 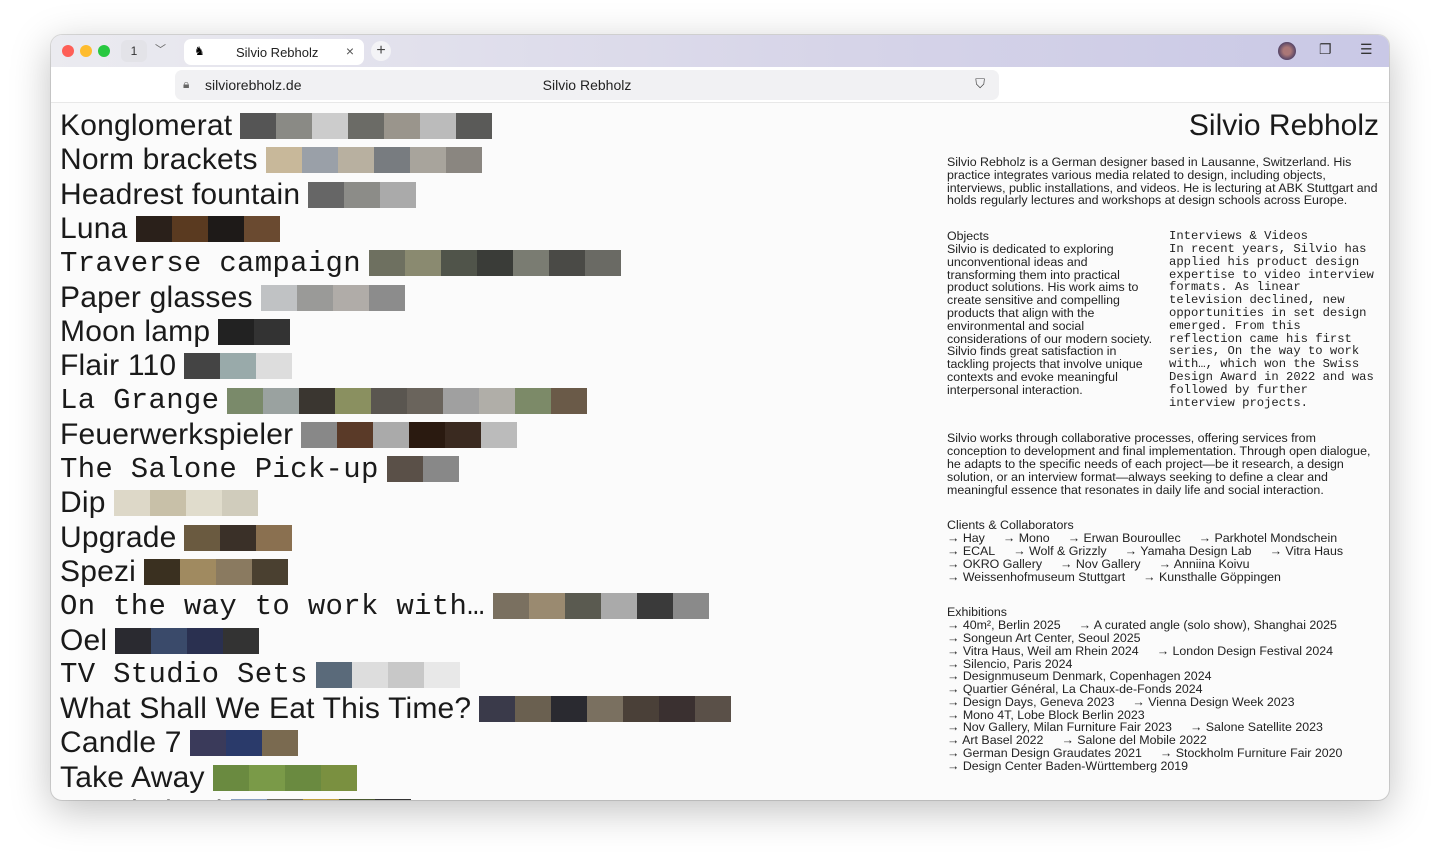 What do you see at coordinates (156, 298) in the screenshot?
I see `project-title: Paper glasses` at bounding box center [156, 298].